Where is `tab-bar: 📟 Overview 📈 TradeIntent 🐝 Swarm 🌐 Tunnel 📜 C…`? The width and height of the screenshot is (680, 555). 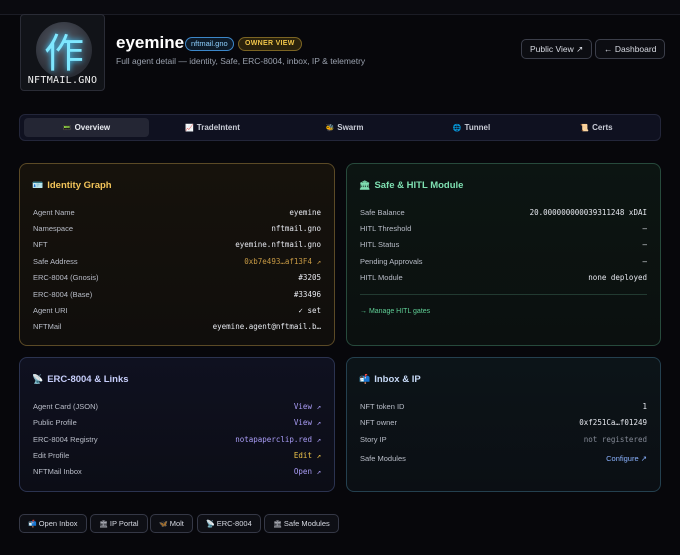 tab-bar: 📟 Overview 📈 TradeIntent 🐝 Swarm 🌐 Tunnel 📜 C… is located at coordinates (340, 127).